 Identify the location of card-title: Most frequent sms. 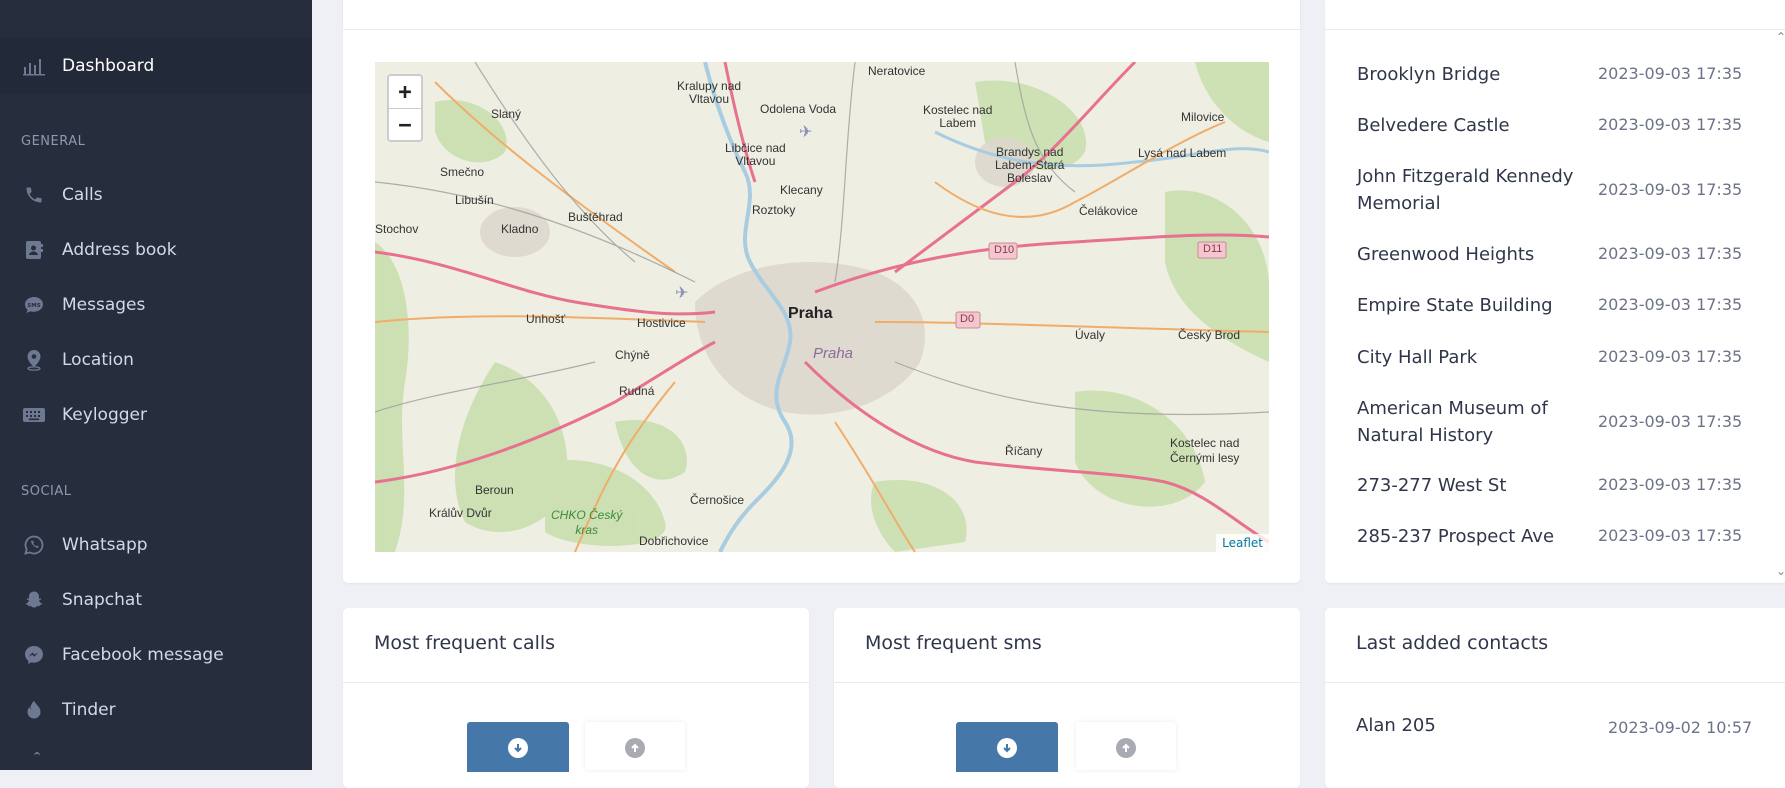
(953, 643).